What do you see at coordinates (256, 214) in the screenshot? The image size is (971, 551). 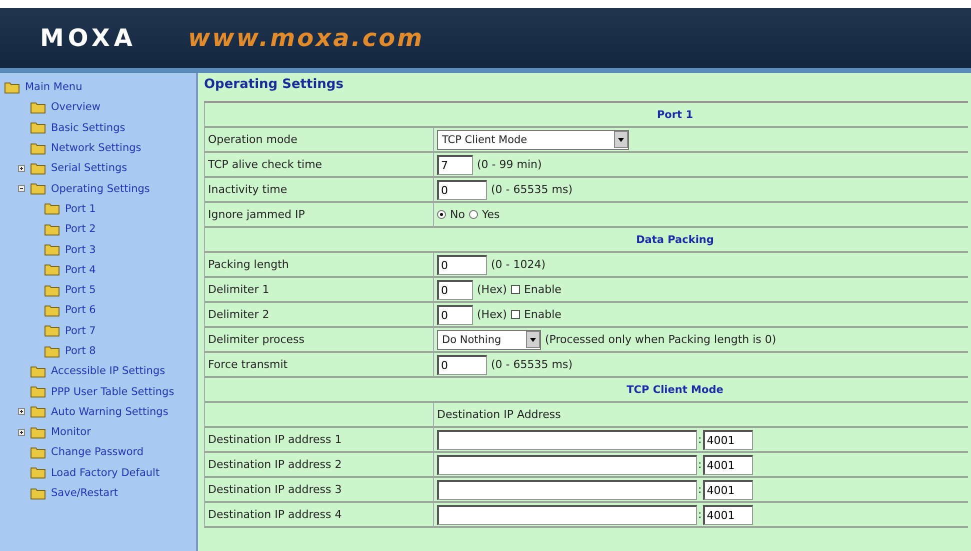 I see `field-label: Ignore jammed IP` at bounding box center [256, 214].